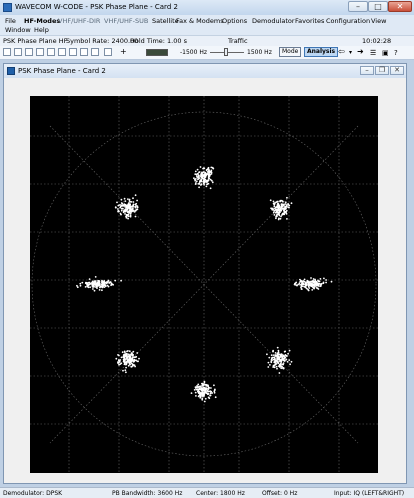 The image size is (414, 498). Describe the element at coordinates (348, 21) in the screenshot. I see `menu-configuration: Configuration` at that location.